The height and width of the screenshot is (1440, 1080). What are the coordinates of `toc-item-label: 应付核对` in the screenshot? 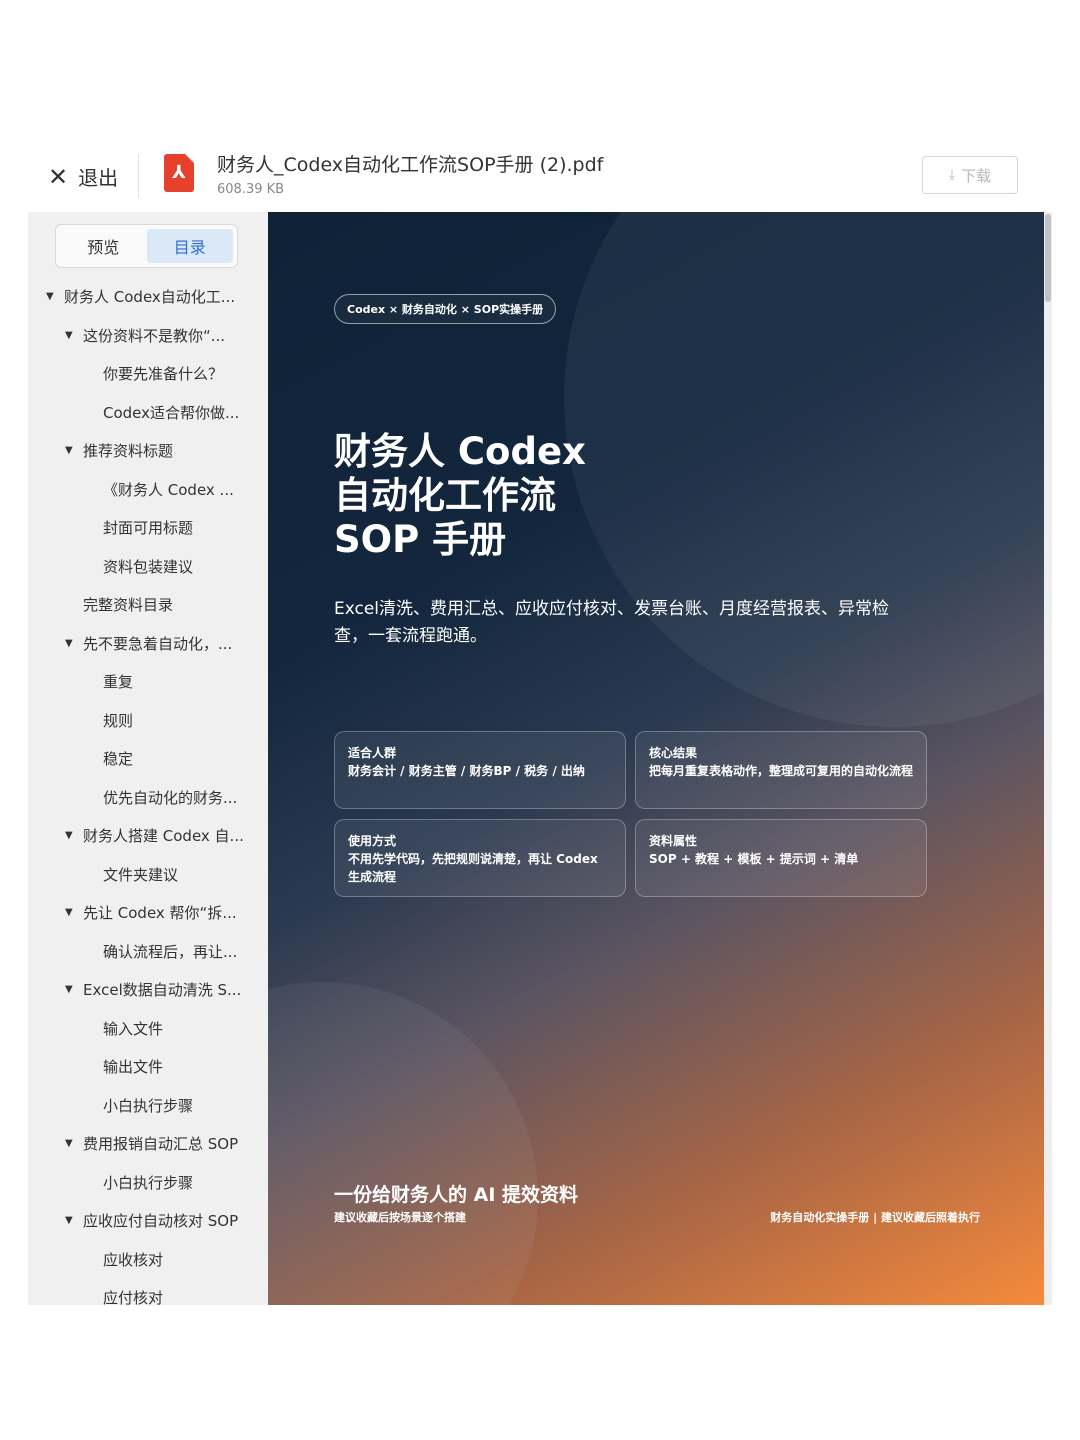 It's located at (133, 1297).